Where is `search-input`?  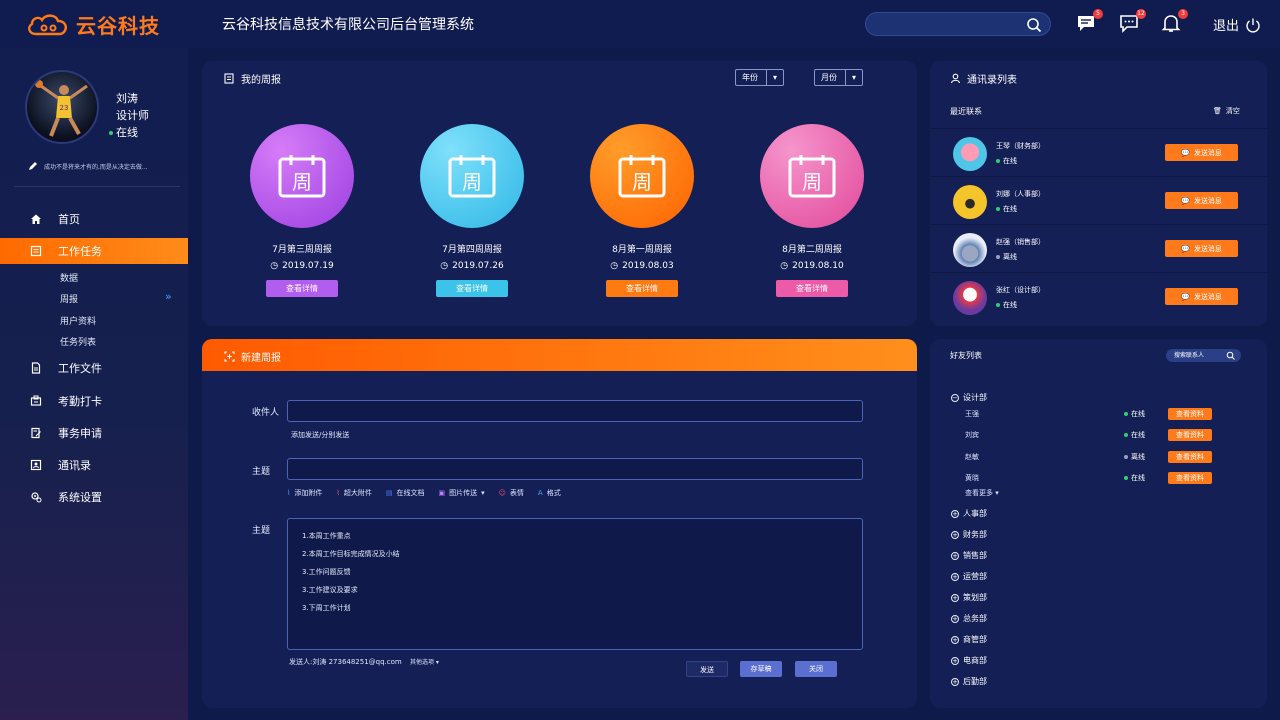 search-input is located at coordinates (958, 24).